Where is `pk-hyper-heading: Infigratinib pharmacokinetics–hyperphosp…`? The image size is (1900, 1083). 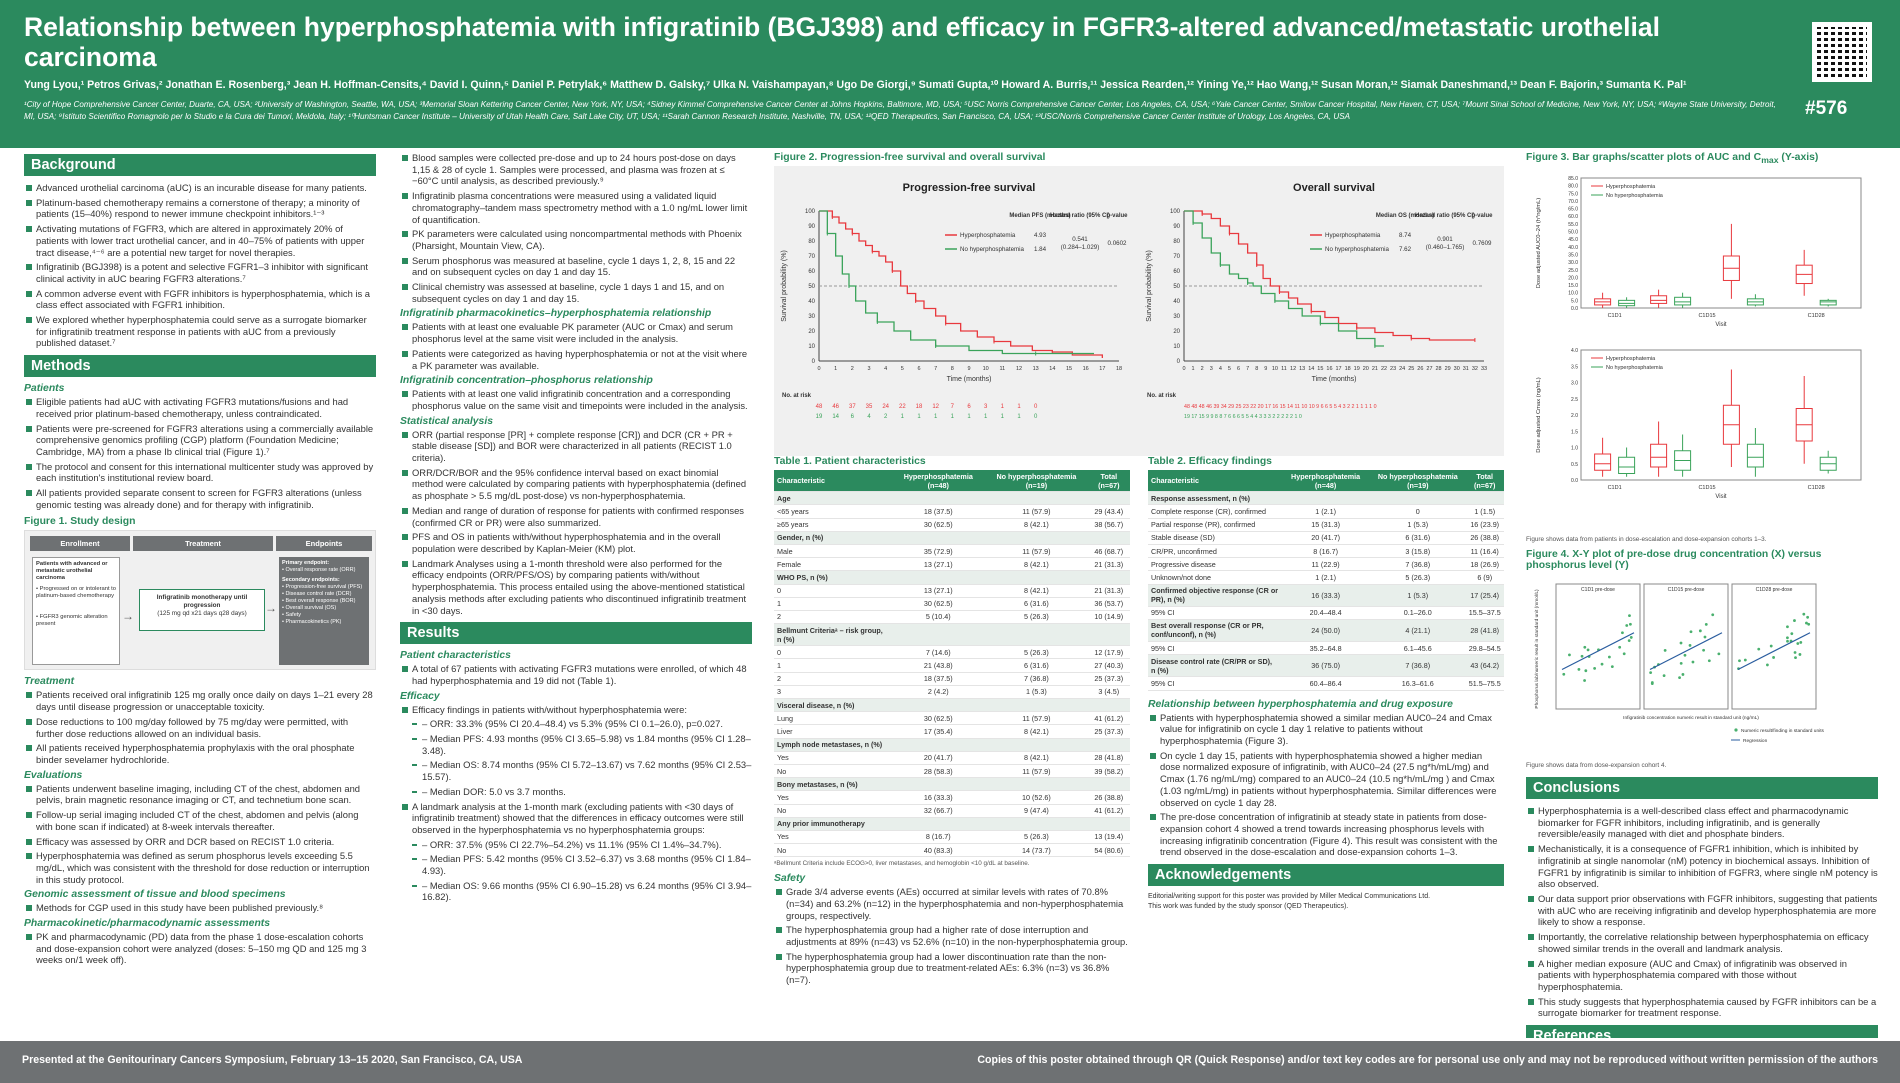 pk-hyper-heading: Infigratinib pharmacokinetics–hyperphosp… is located at coordinates (556, 314).